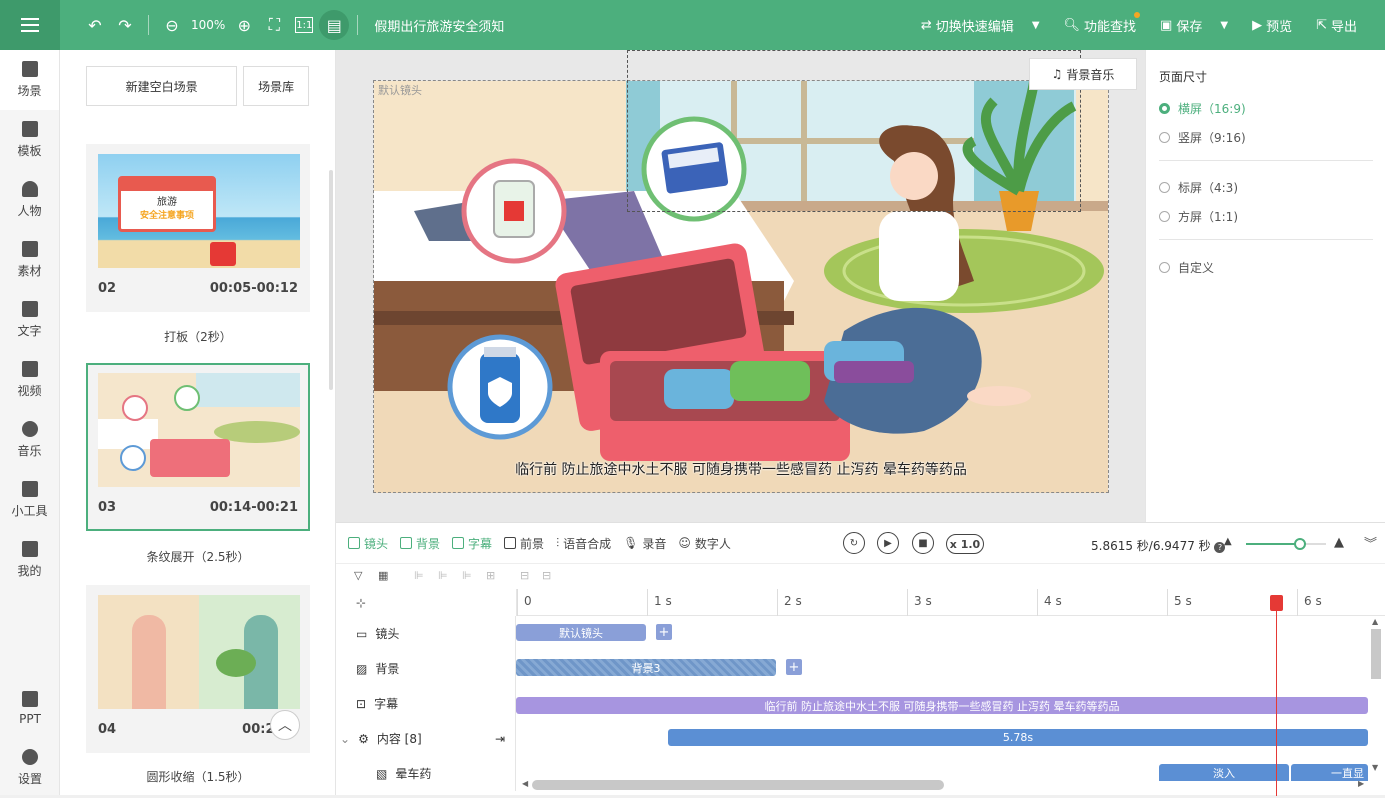 The width and height of the screenshot is (1385, 798). What do you see at coordinates (253, 507) in the screenshot?
I see `scene-time: 00:14-00:21` at bounding box center [253, 507].